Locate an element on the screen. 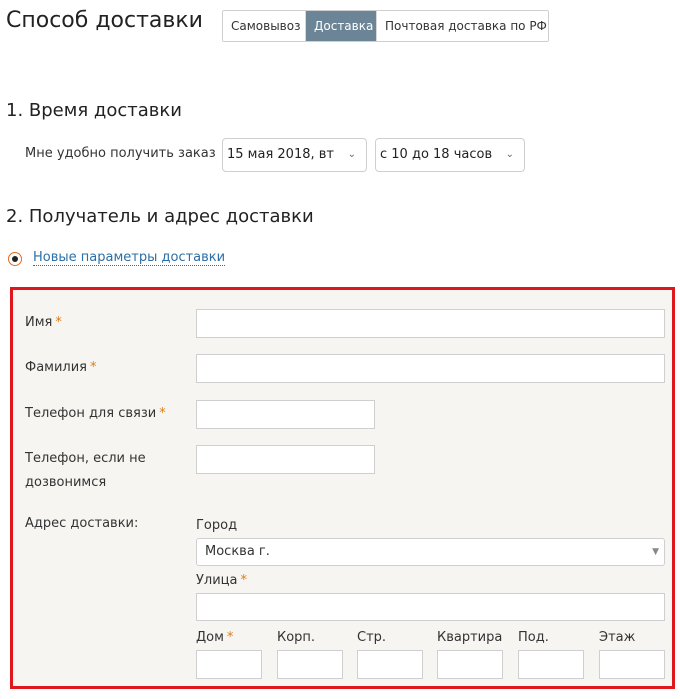 This screenshot has width=680, height=699. house-label-text: Дом is located at coordinates (210, 637).